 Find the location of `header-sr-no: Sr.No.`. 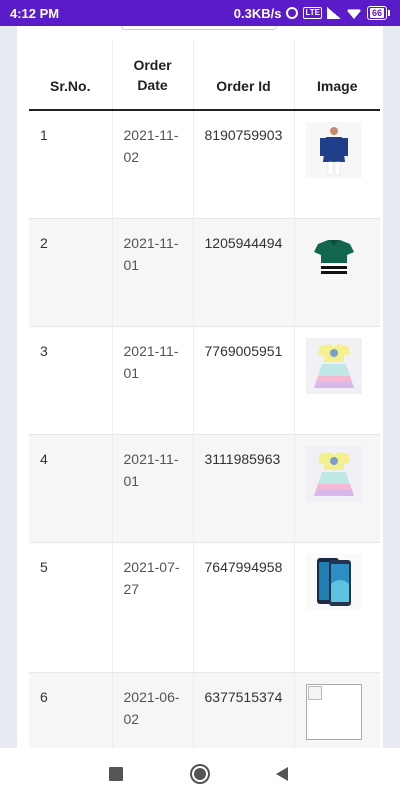

header-sr-no: Sr.No. is located at coordinates (71, 76).